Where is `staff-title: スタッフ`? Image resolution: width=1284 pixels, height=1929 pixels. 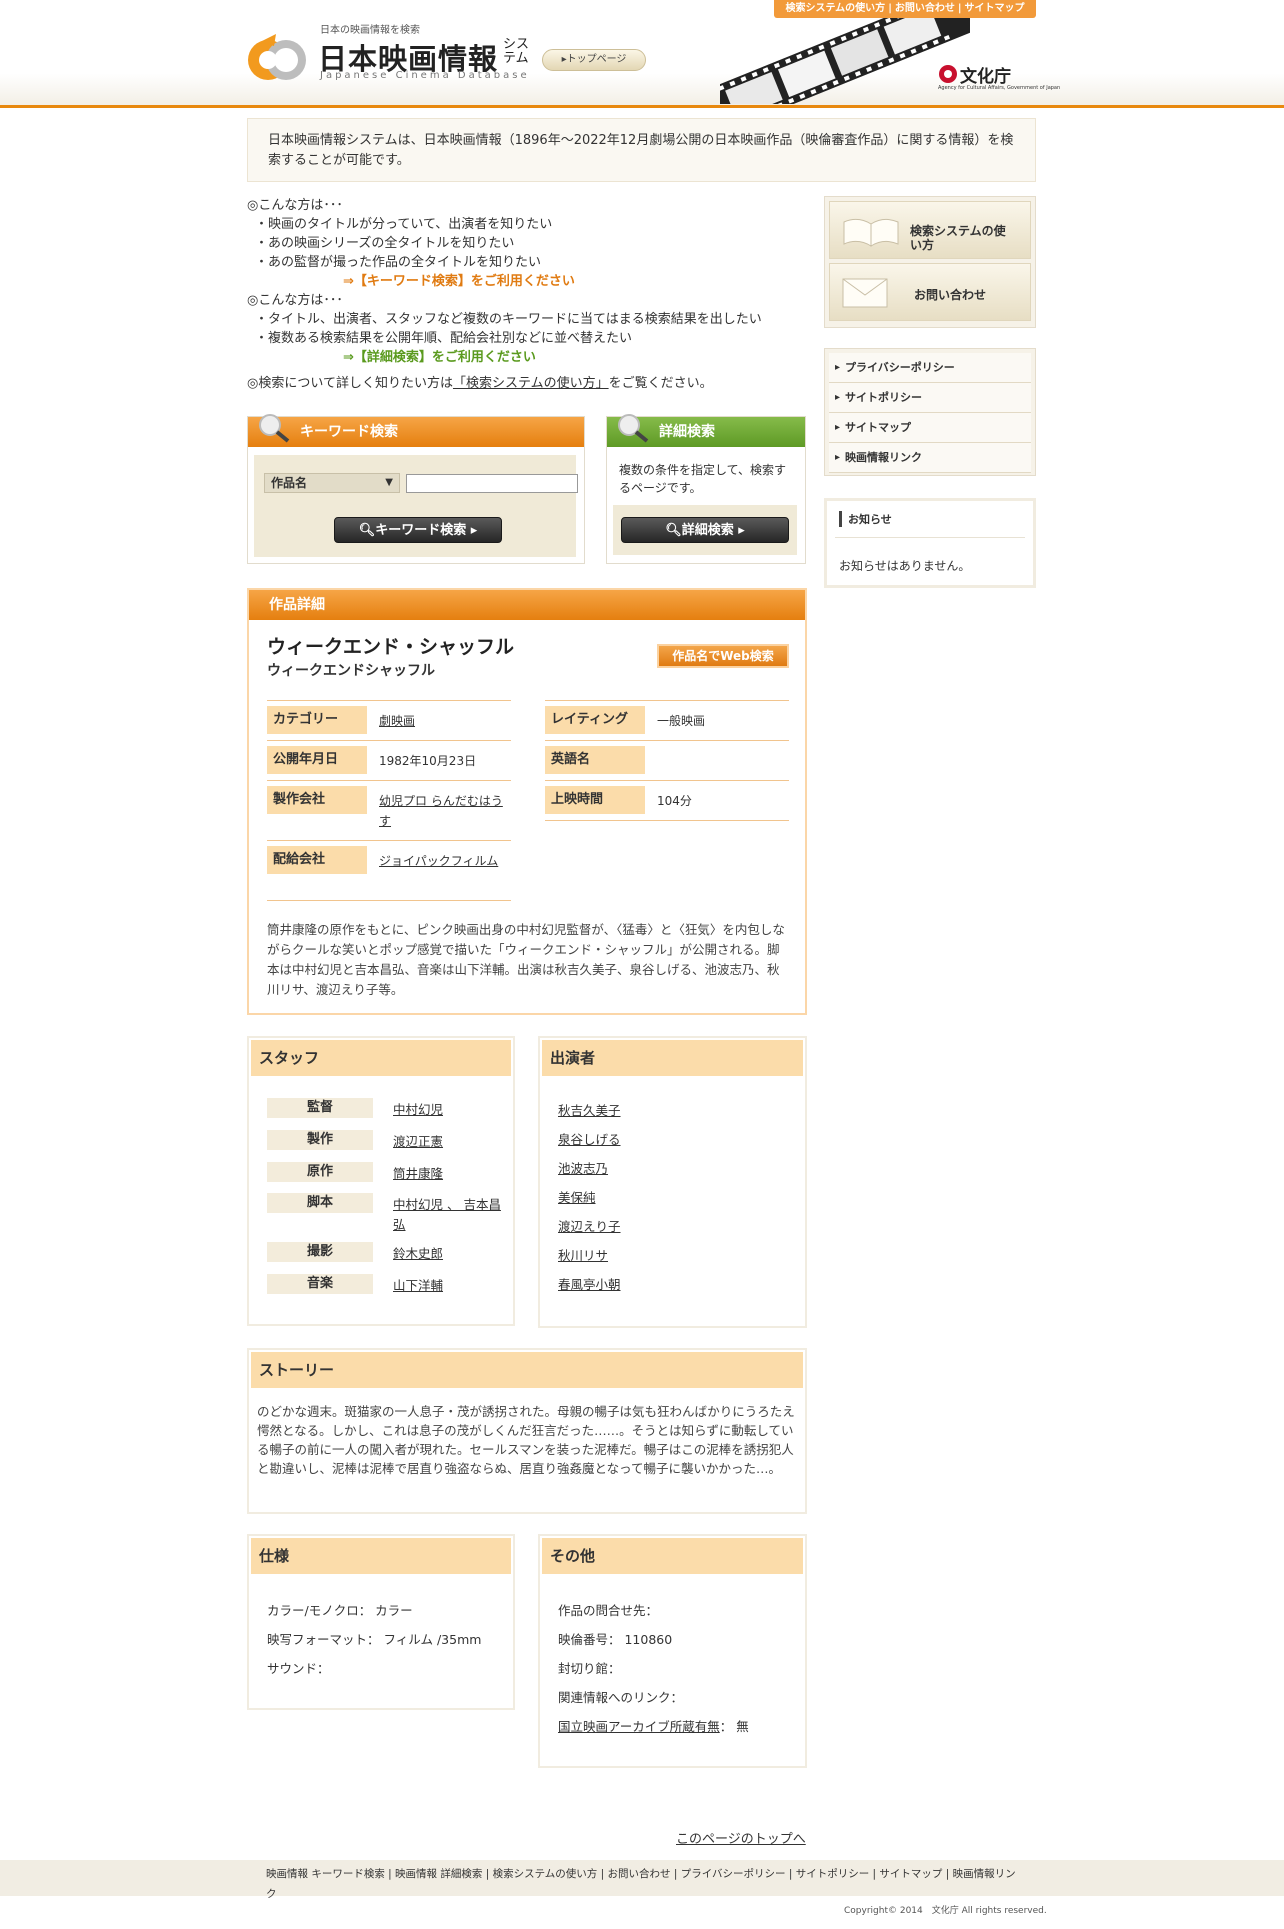 staff-title: スタッフ is located at coordinates (381, 1058).